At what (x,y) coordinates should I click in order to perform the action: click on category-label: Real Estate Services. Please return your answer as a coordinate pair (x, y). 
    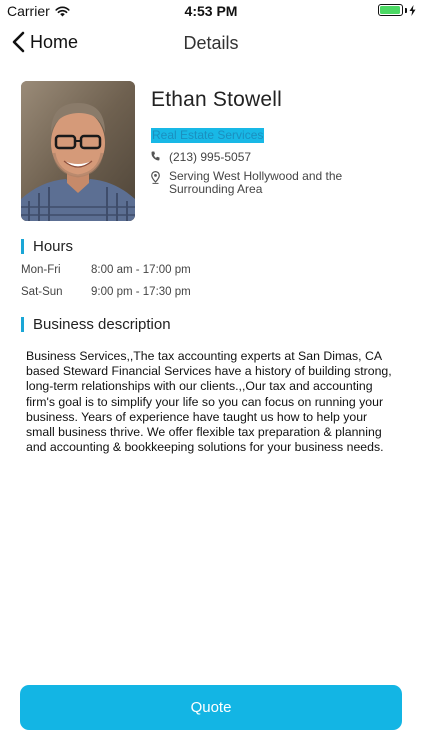
    Looking at the image, I should click on (208, 135).